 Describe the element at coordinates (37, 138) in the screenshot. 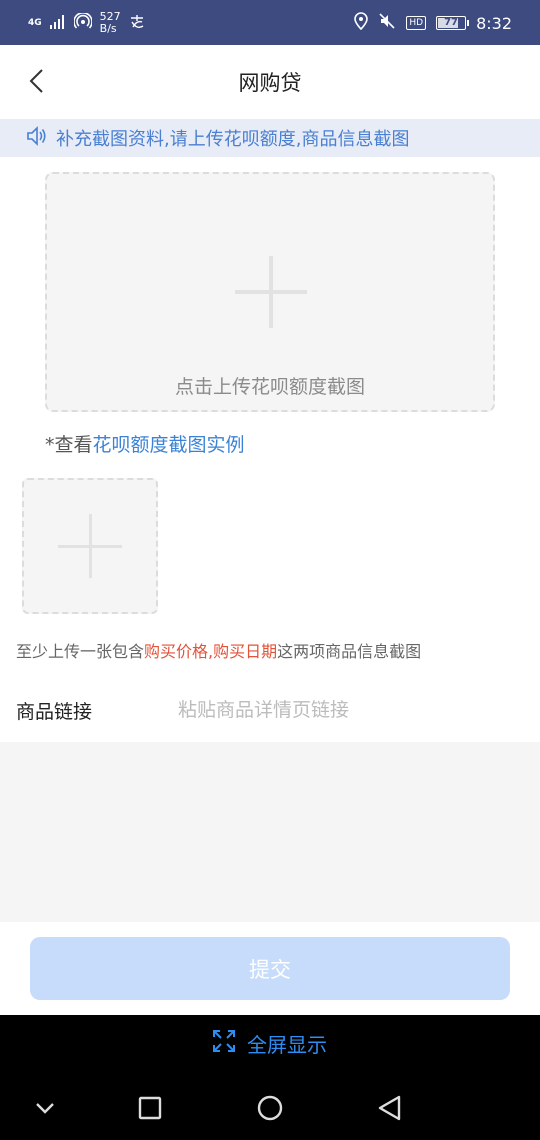

I see `speaker-icon` at that location.